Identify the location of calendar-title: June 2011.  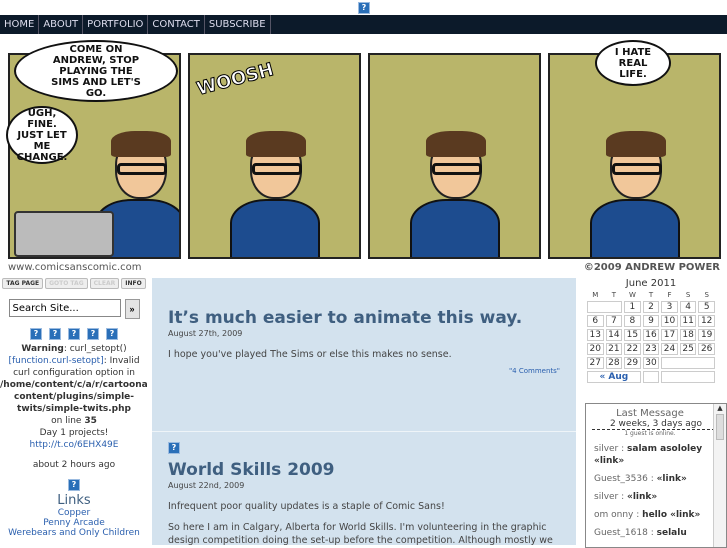
(651, 283).